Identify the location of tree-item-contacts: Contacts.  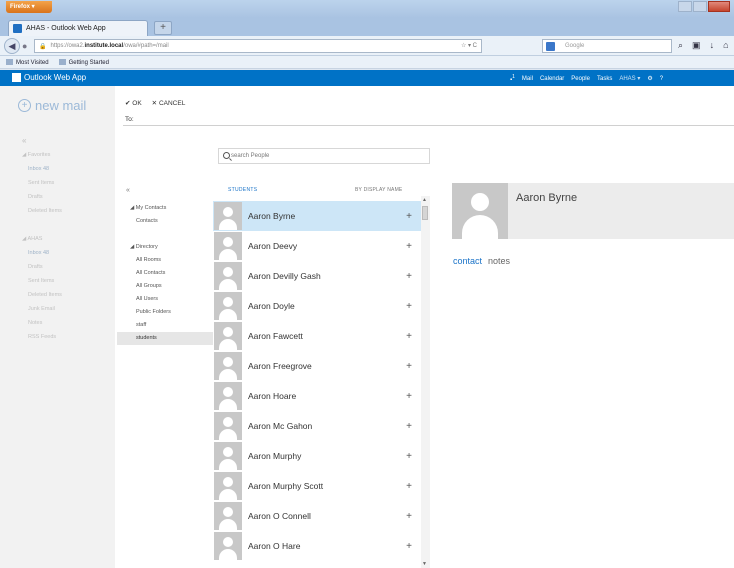
(165, 221).